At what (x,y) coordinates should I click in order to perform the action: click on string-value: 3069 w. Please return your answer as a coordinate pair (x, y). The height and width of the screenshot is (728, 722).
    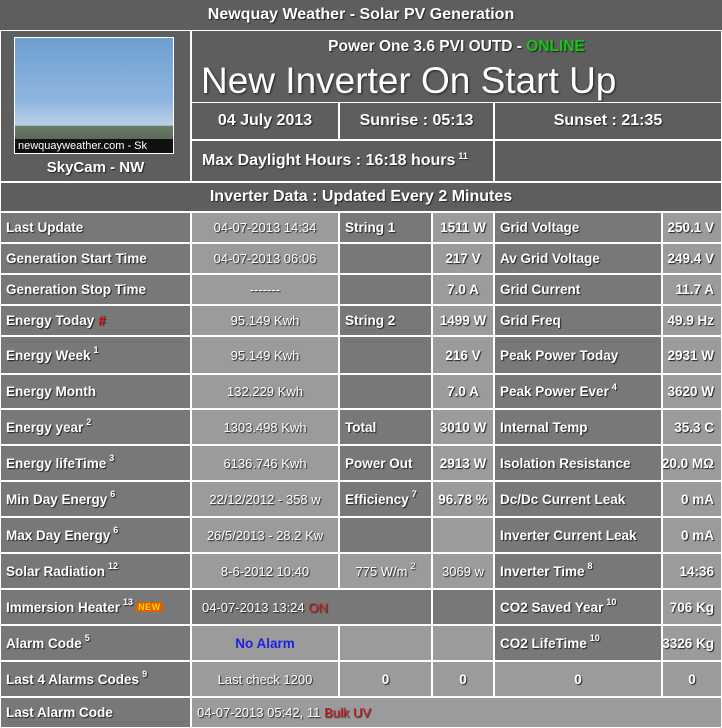
    Looking at the image, I should click on (463, 571).